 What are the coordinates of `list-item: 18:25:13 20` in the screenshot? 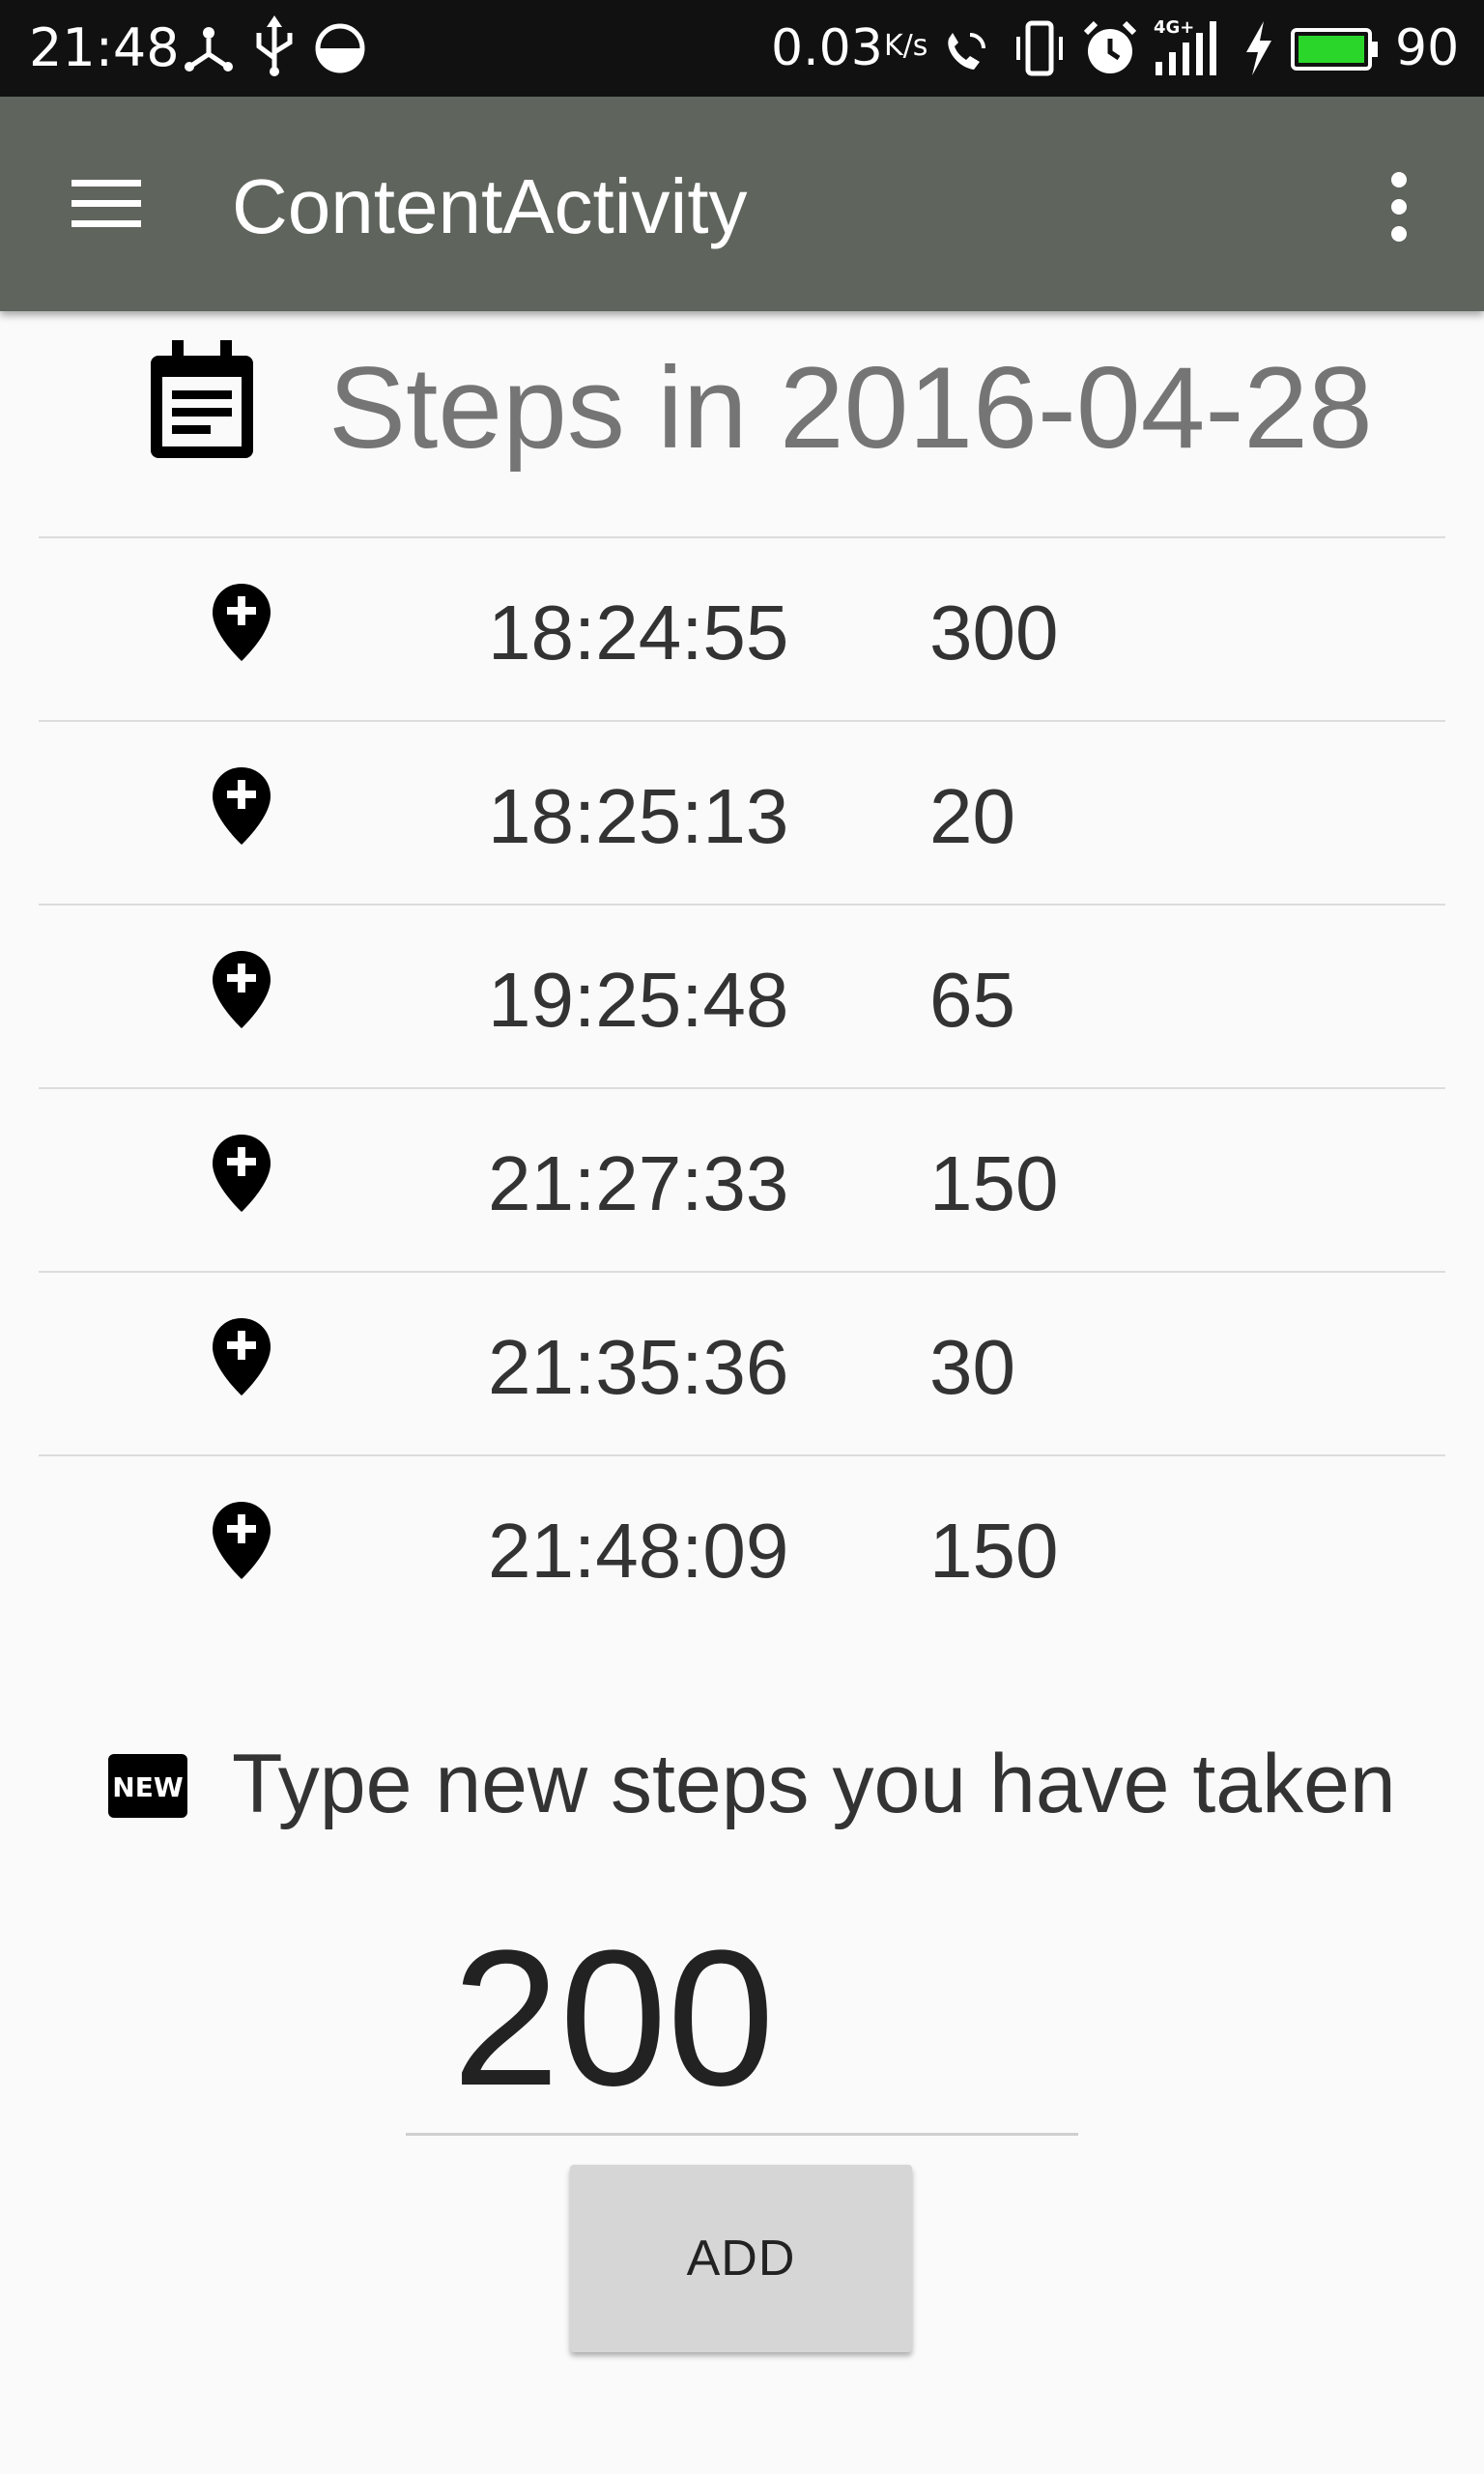 It's located at (742, 812).